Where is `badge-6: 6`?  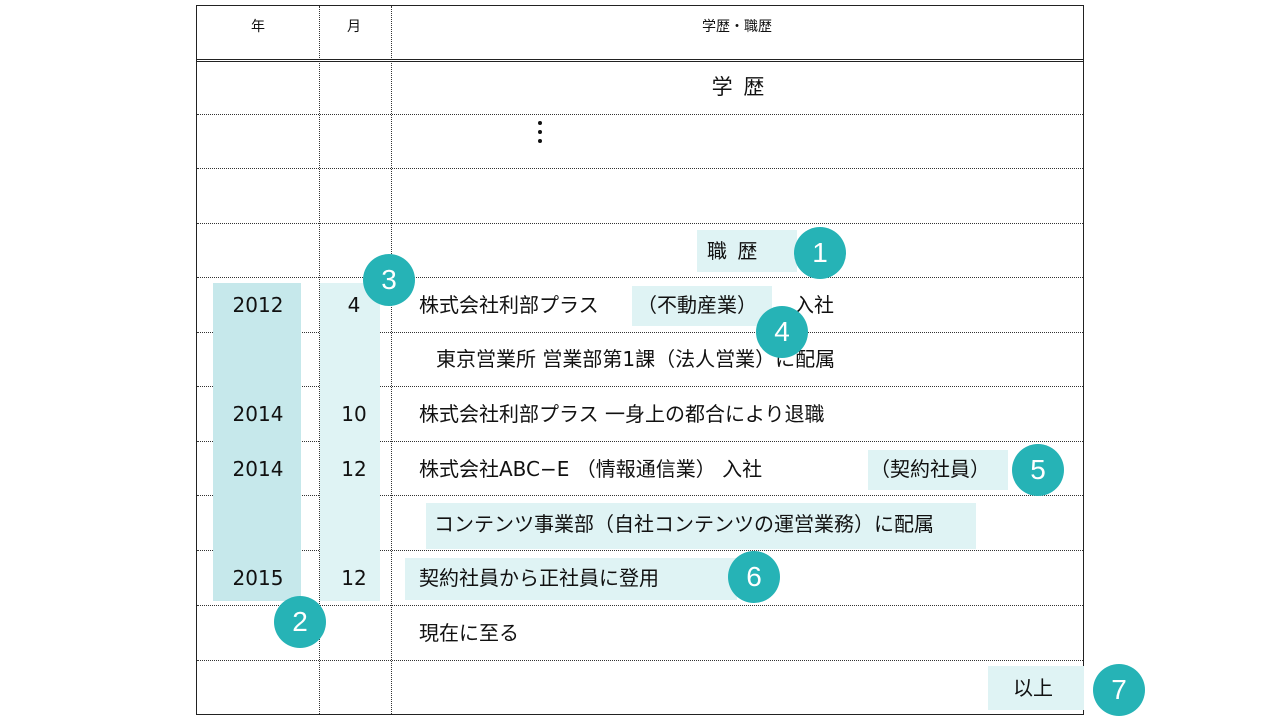
badge-6: 6 is located at coordinates (754, 577).